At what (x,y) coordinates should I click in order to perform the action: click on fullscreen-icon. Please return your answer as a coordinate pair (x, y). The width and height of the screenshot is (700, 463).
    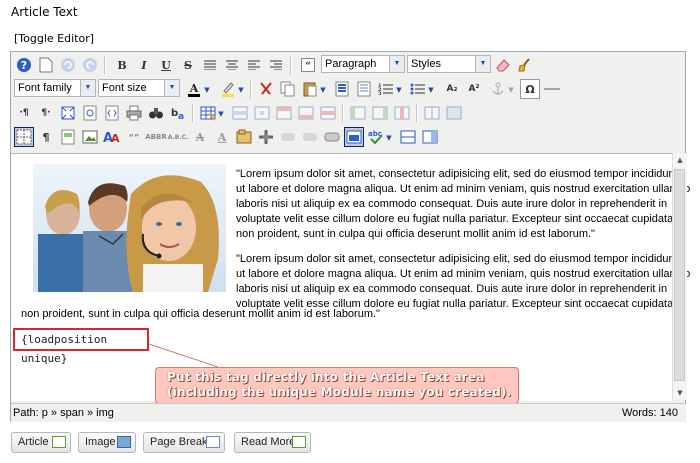
    Looking at the image, I should click on (68, 113).